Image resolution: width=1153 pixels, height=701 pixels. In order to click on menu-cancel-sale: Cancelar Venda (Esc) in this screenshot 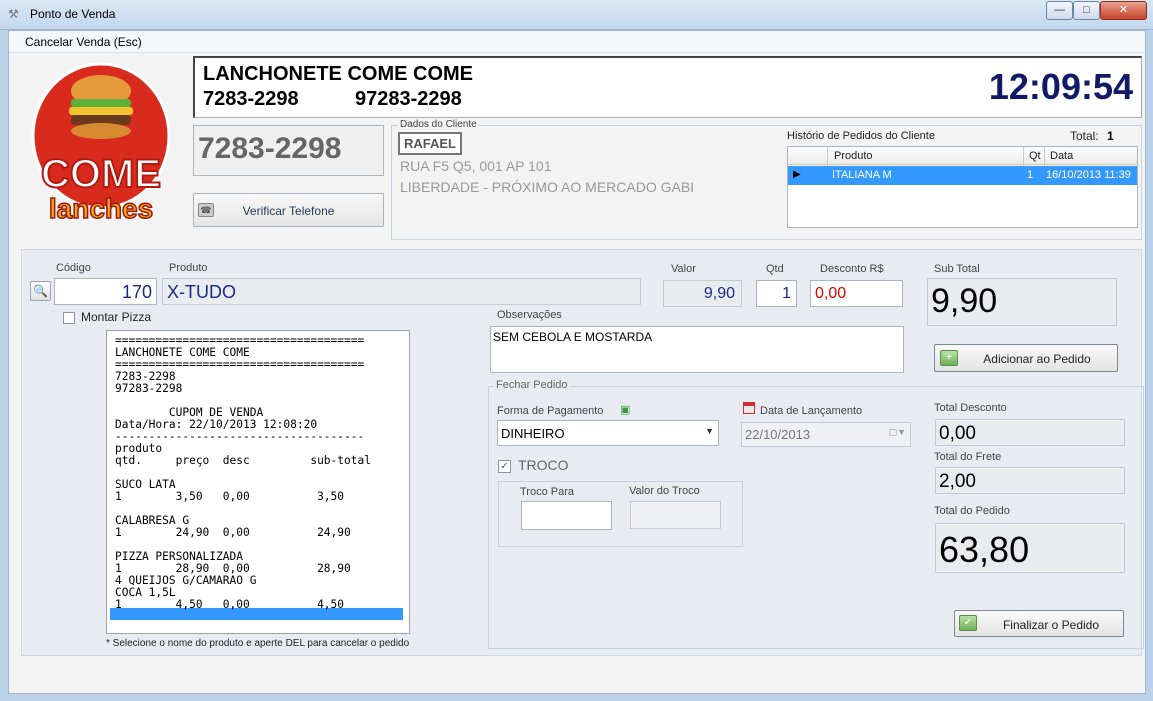, I will do `click(83, 42)`.